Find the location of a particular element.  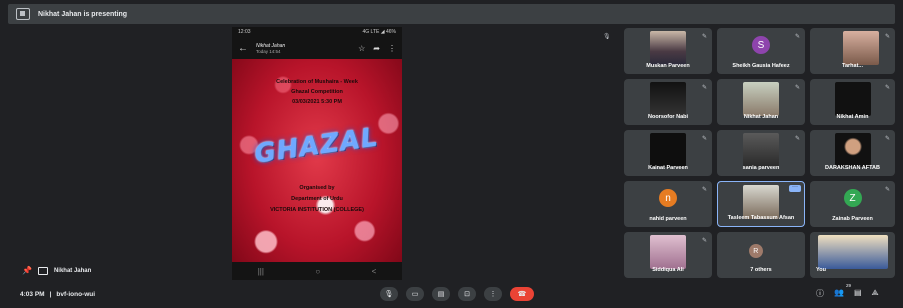

captions-icon: ▤ is located at coordinates (441, 294).